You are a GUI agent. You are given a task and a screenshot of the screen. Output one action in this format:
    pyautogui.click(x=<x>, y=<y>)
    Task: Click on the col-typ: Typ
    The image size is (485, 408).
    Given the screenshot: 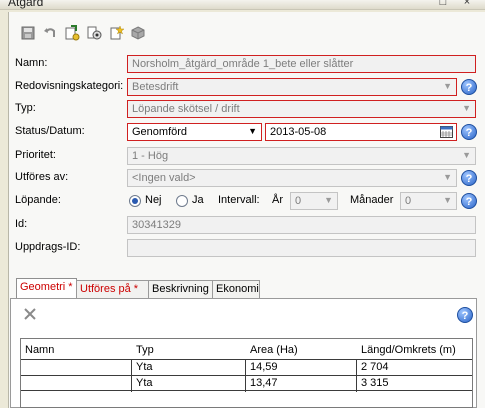 What is the action you would take?
    pyautogui.click(x=145, y=351)
    